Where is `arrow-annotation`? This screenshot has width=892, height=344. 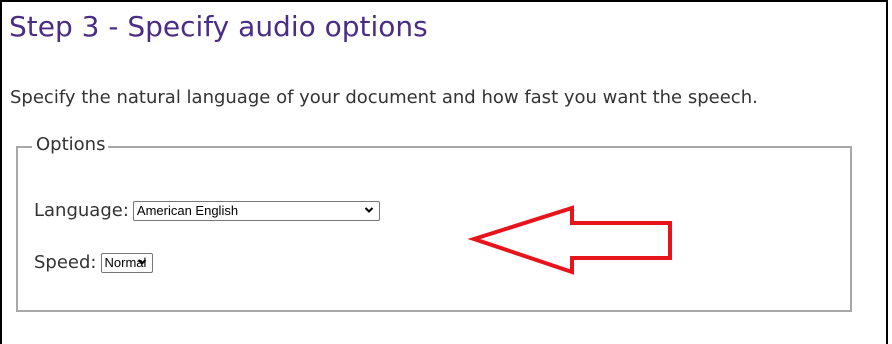
arrow-annotation is located at coordinates (570, 240).